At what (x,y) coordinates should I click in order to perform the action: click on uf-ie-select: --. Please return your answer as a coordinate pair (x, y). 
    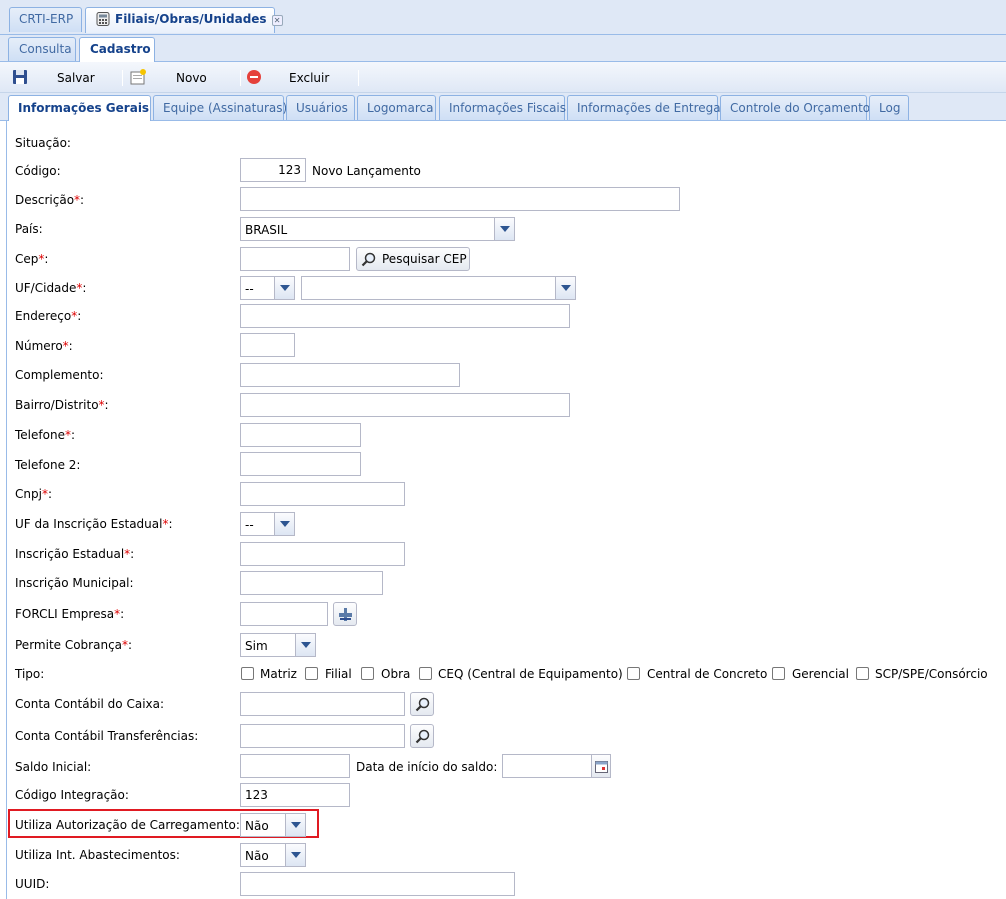
    Looking at the image, I should click on (267, 524).